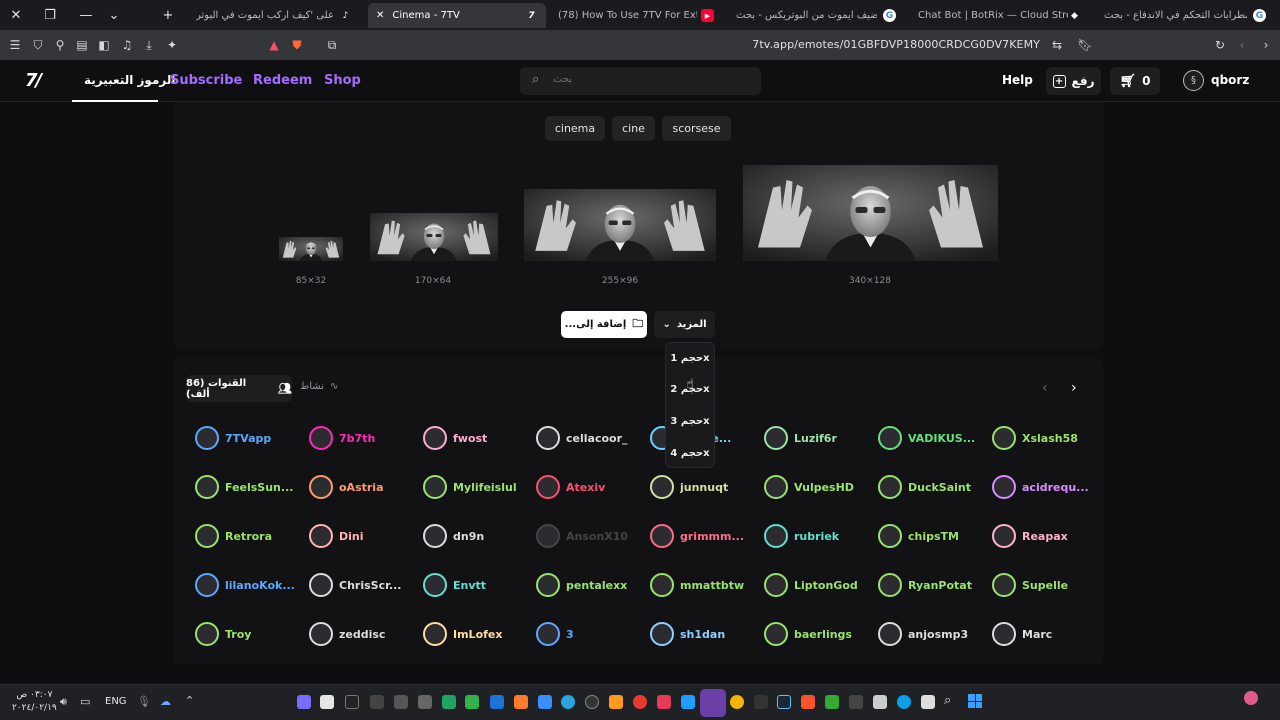 Image resolution: width=1280 pixels, height=720 pixels. I want to click on clock: ٠٣:٠٧ ص ٢٠٢٤/٠٢/١٩, so click(34, 702).